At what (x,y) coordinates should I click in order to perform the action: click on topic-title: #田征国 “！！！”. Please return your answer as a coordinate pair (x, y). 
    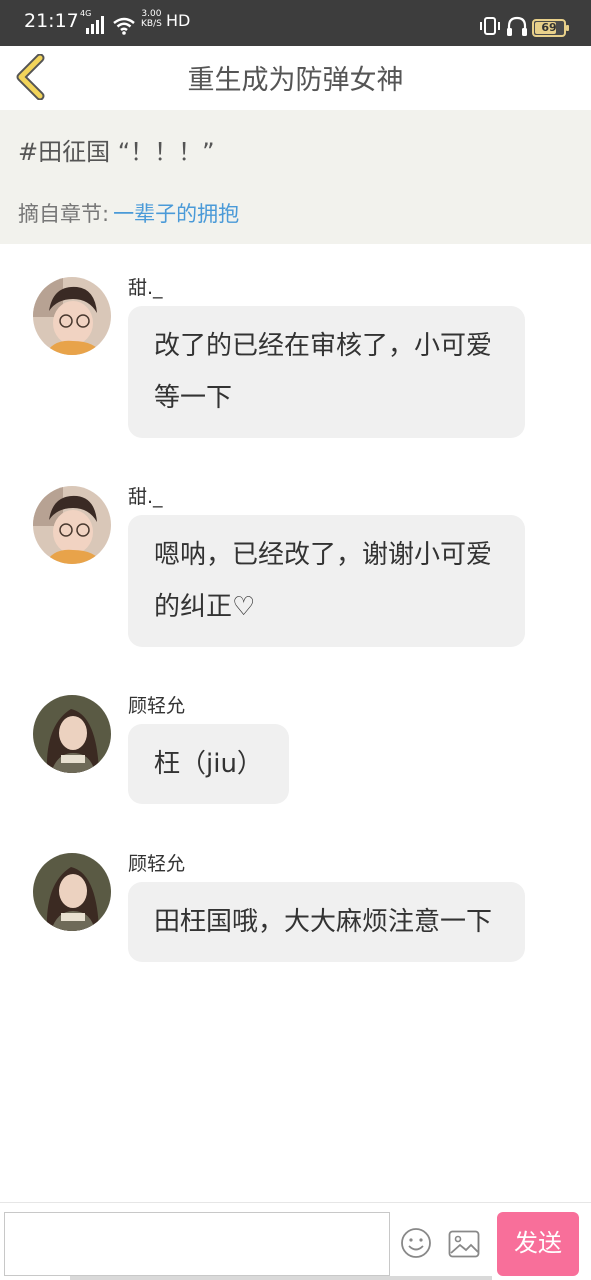
    Looking at the image, I should click on (116, 152).